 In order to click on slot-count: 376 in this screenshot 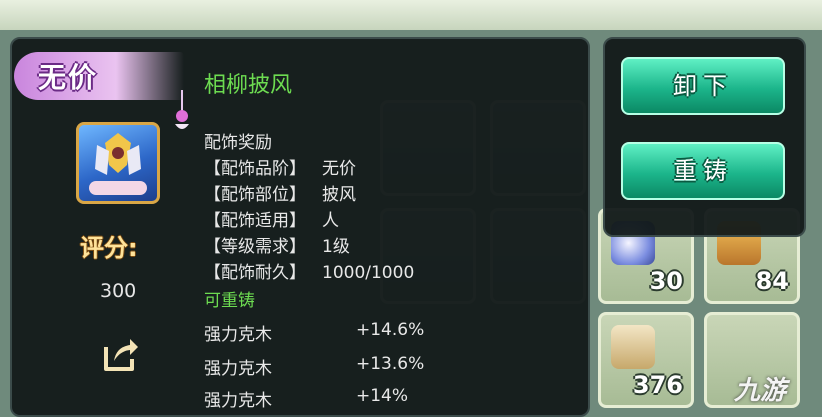, I will do `click(657, 385)`.